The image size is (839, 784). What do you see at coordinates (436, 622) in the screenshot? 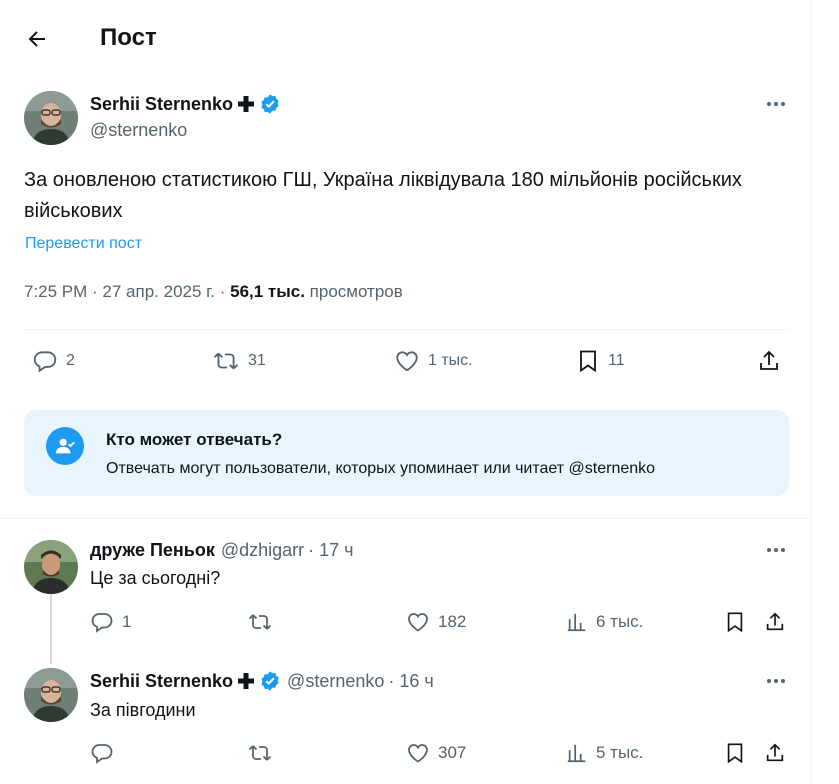
I see `like-button: 182` at bounding box center [436, 622].